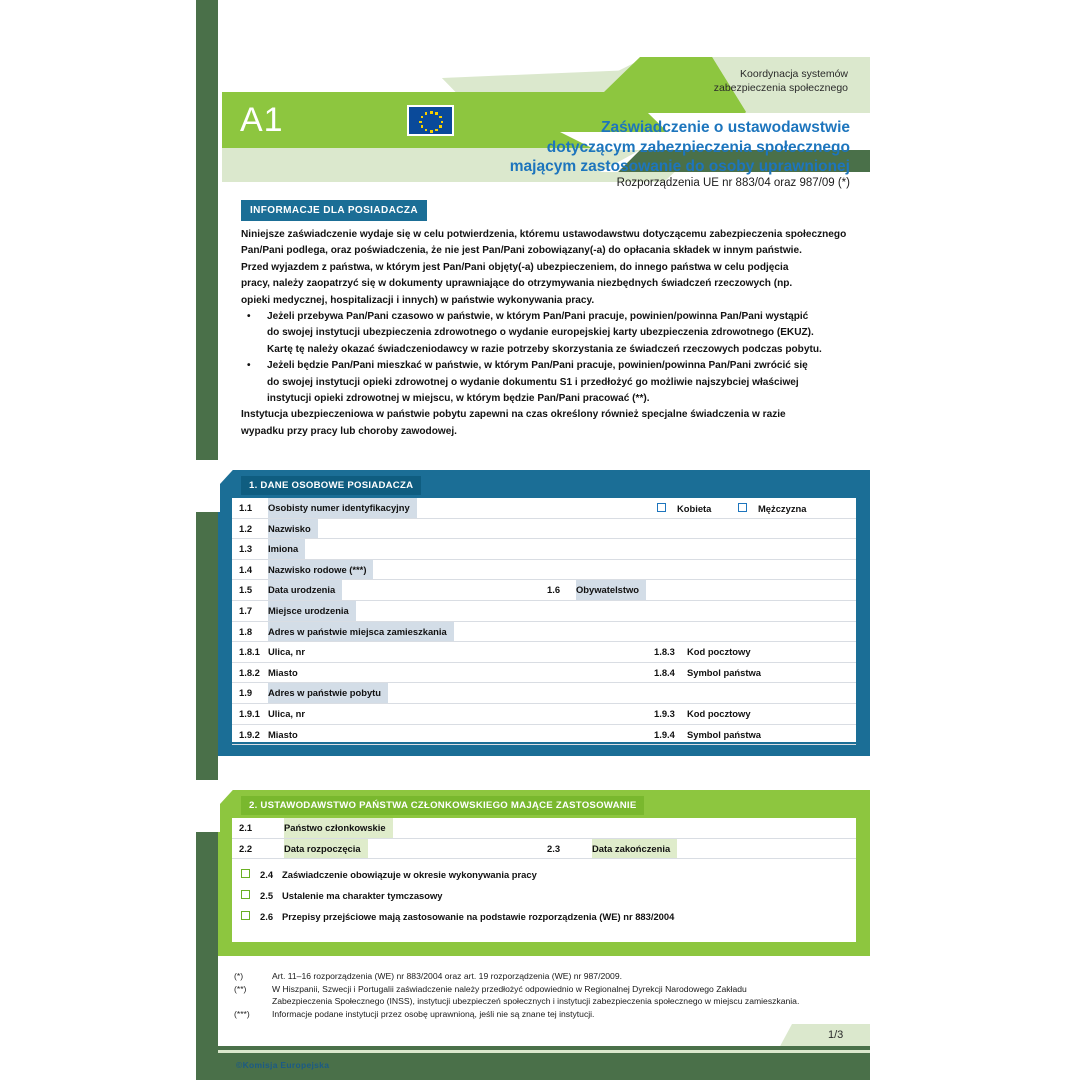 This screenshot has height=1080, width=1080. What do you see at coordinates (544, 1051) in the screenshot?
I see `bottom-accent-line` at bounding box center [544, 1051].